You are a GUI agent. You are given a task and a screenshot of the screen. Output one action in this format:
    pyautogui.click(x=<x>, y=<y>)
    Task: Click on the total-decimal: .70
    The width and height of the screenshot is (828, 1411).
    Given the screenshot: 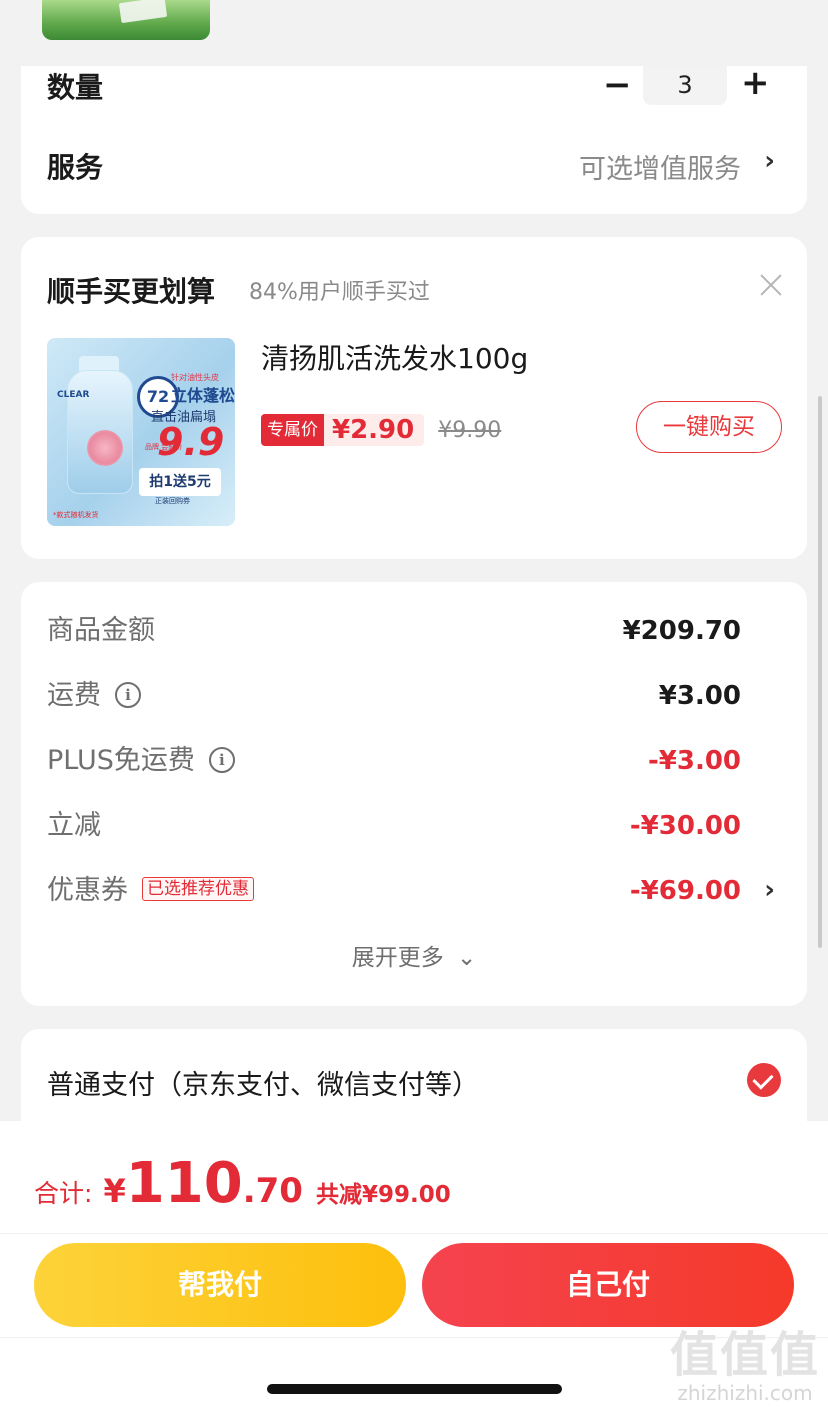 What is the action you would take?
    pyautogui.click(x=272, y=1191)
    